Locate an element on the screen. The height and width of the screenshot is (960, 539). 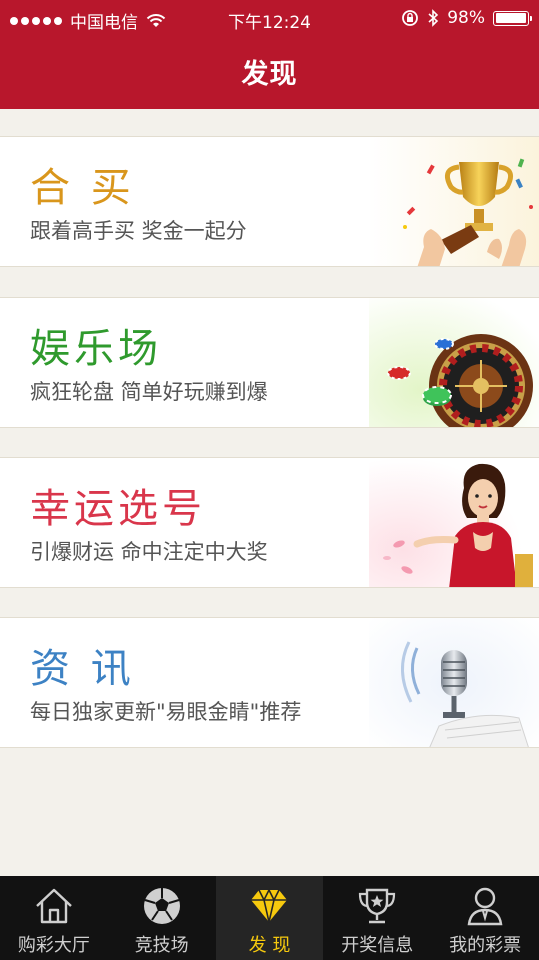
roulette-icon is located at coordinates (454, 362).